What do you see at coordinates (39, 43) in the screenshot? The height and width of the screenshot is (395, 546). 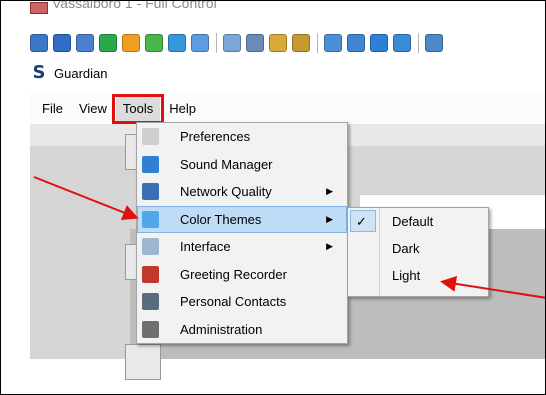 I see `monitor-icon` at bounding box center [39, 43].